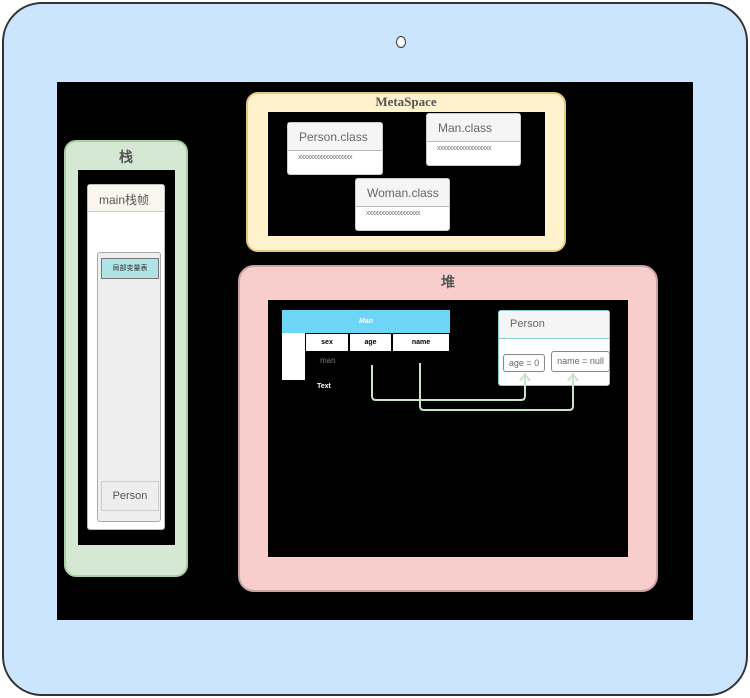  I want to click on arrow-name, so click(496, 387).